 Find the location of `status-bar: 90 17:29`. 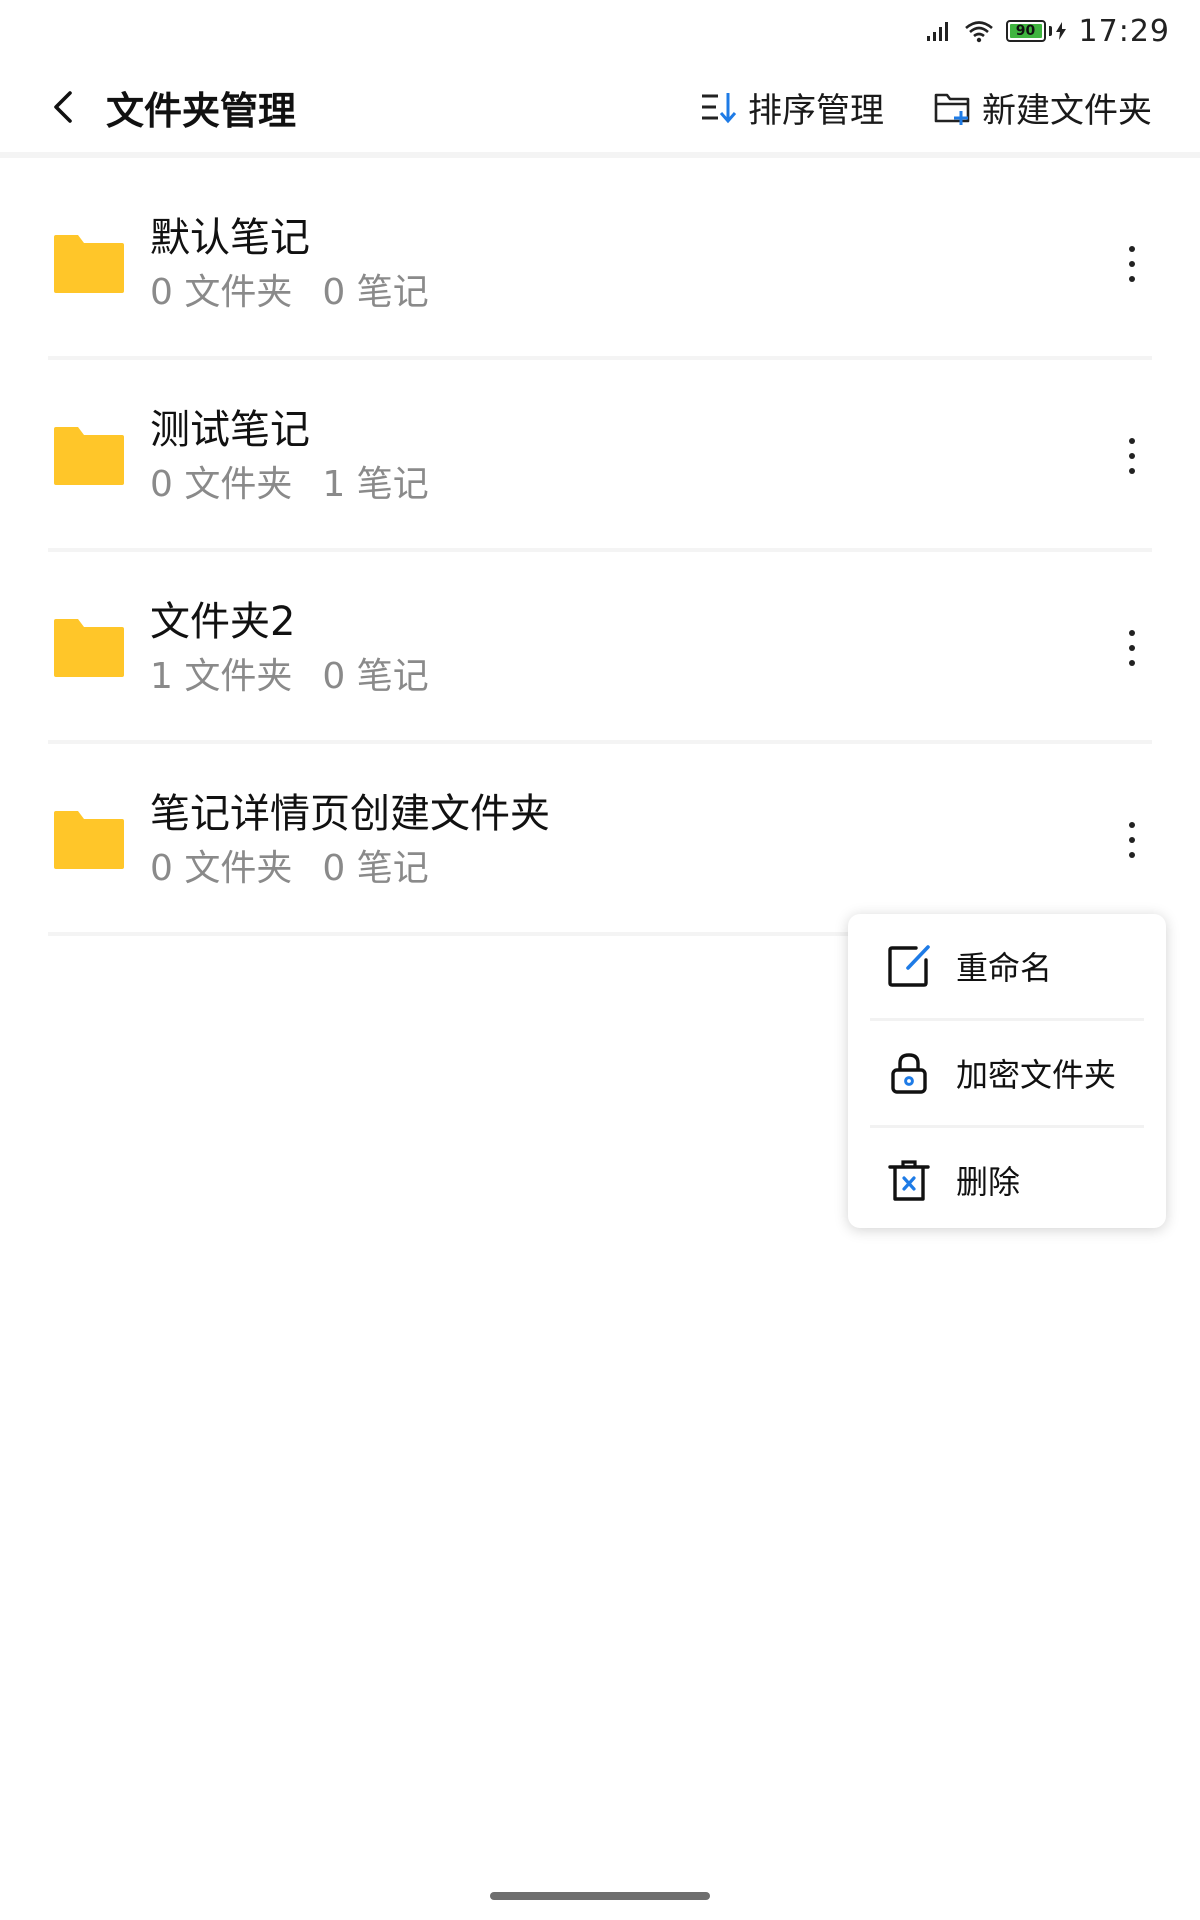

status-bar: 90 17:29 is located at coordinates (600, 31).